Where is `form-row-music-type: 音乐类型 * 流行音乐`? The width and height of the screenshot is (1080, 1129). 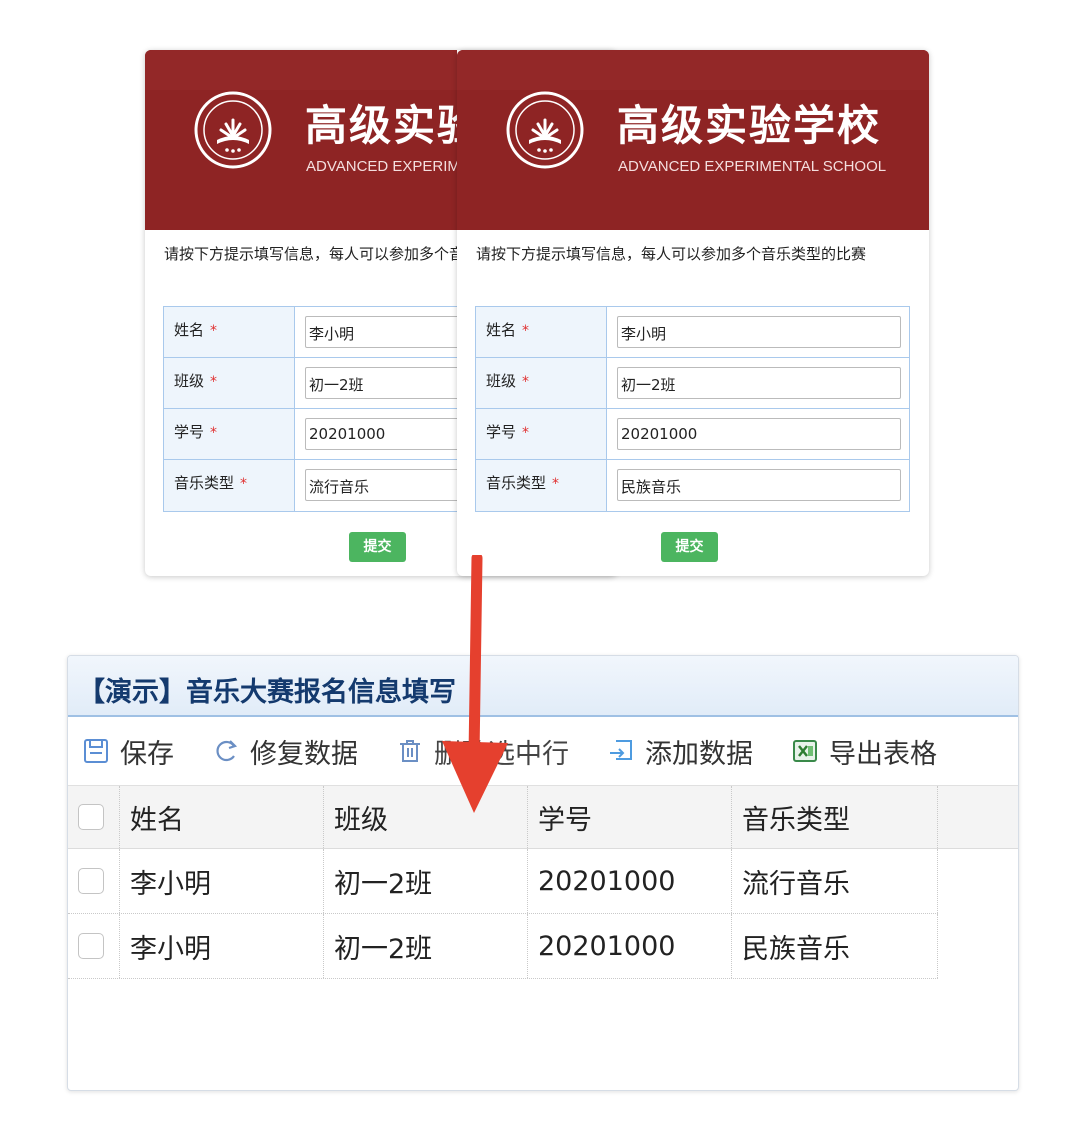 form-row-music-type: 音乐类型 * 流行音乐 is located at coordinates (310, 485).